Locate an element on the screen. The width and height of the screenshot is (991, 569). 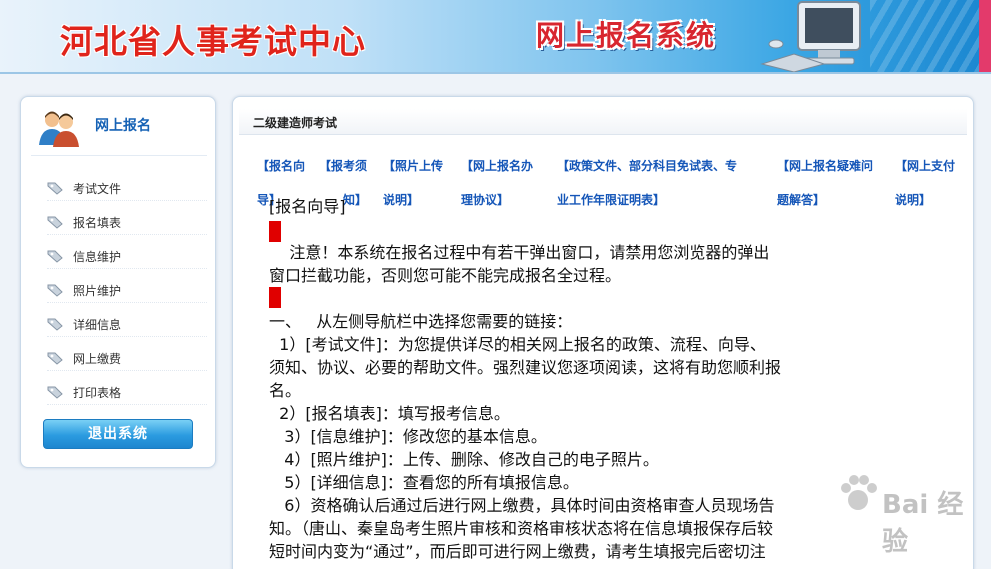
content-line: 1）[考试文件]：为您提供详尽的相关网上报名的政策、流程、向导、 is located at coordinates (517, 344).